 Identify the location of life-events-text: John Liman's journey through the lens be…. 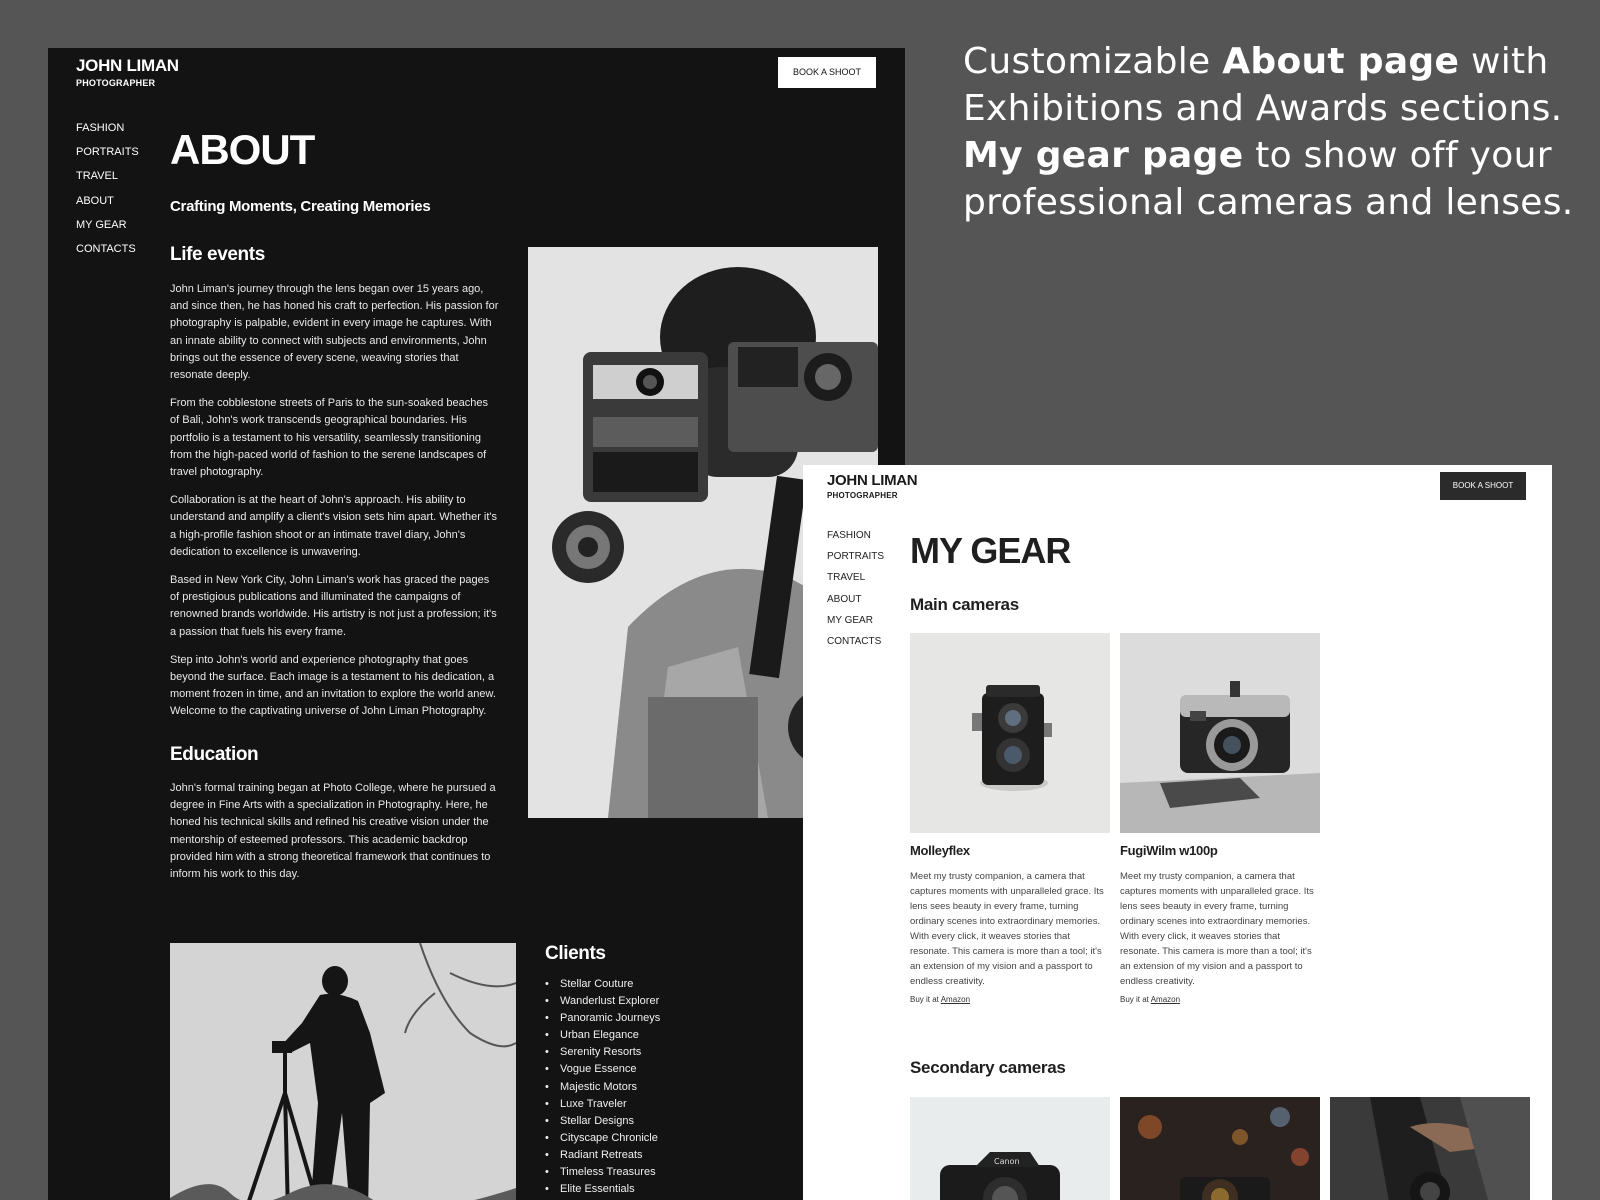
(335, 506).